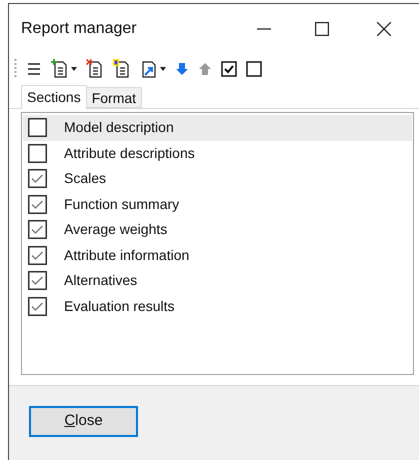 The width and height of the screenshot is (419, 460). Describe the element at coordinates (85, 178) in the screenshot. I see `section-label: Scales` at that location.